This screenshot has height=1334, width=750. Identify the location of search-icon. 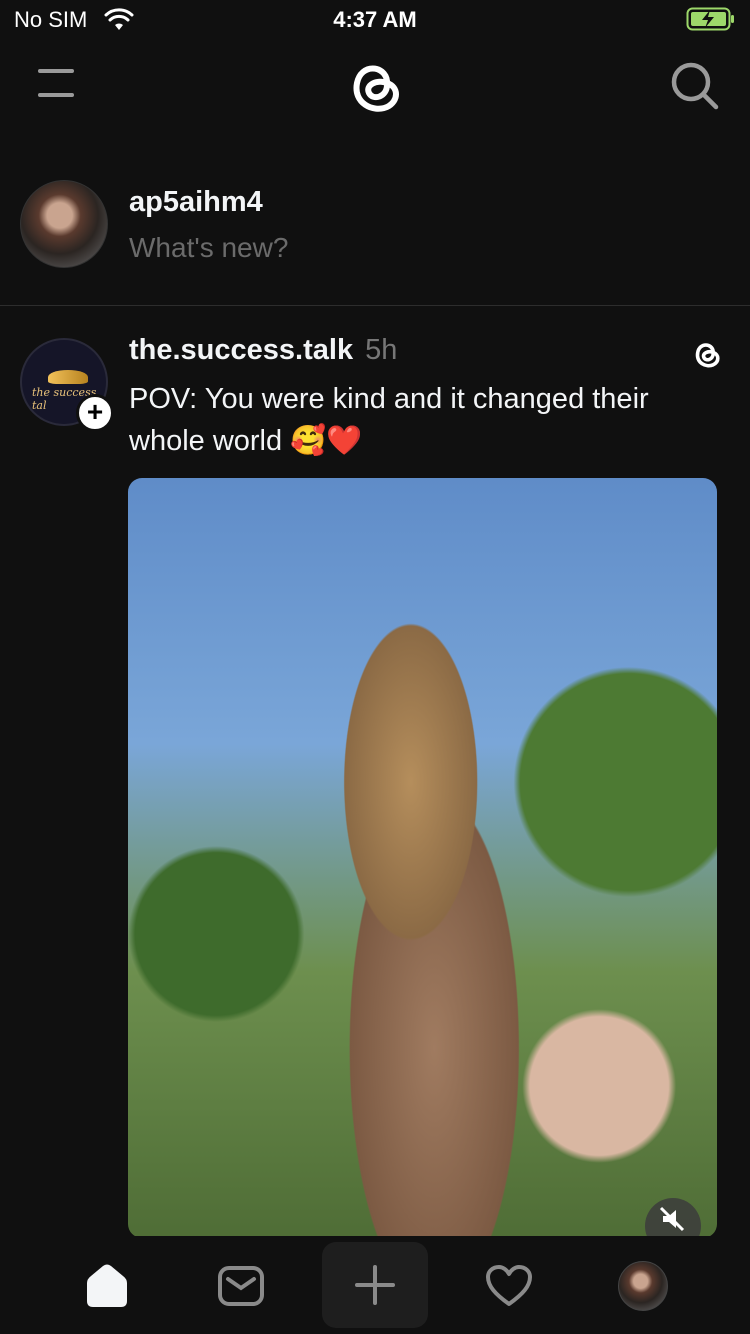
(694, 85).